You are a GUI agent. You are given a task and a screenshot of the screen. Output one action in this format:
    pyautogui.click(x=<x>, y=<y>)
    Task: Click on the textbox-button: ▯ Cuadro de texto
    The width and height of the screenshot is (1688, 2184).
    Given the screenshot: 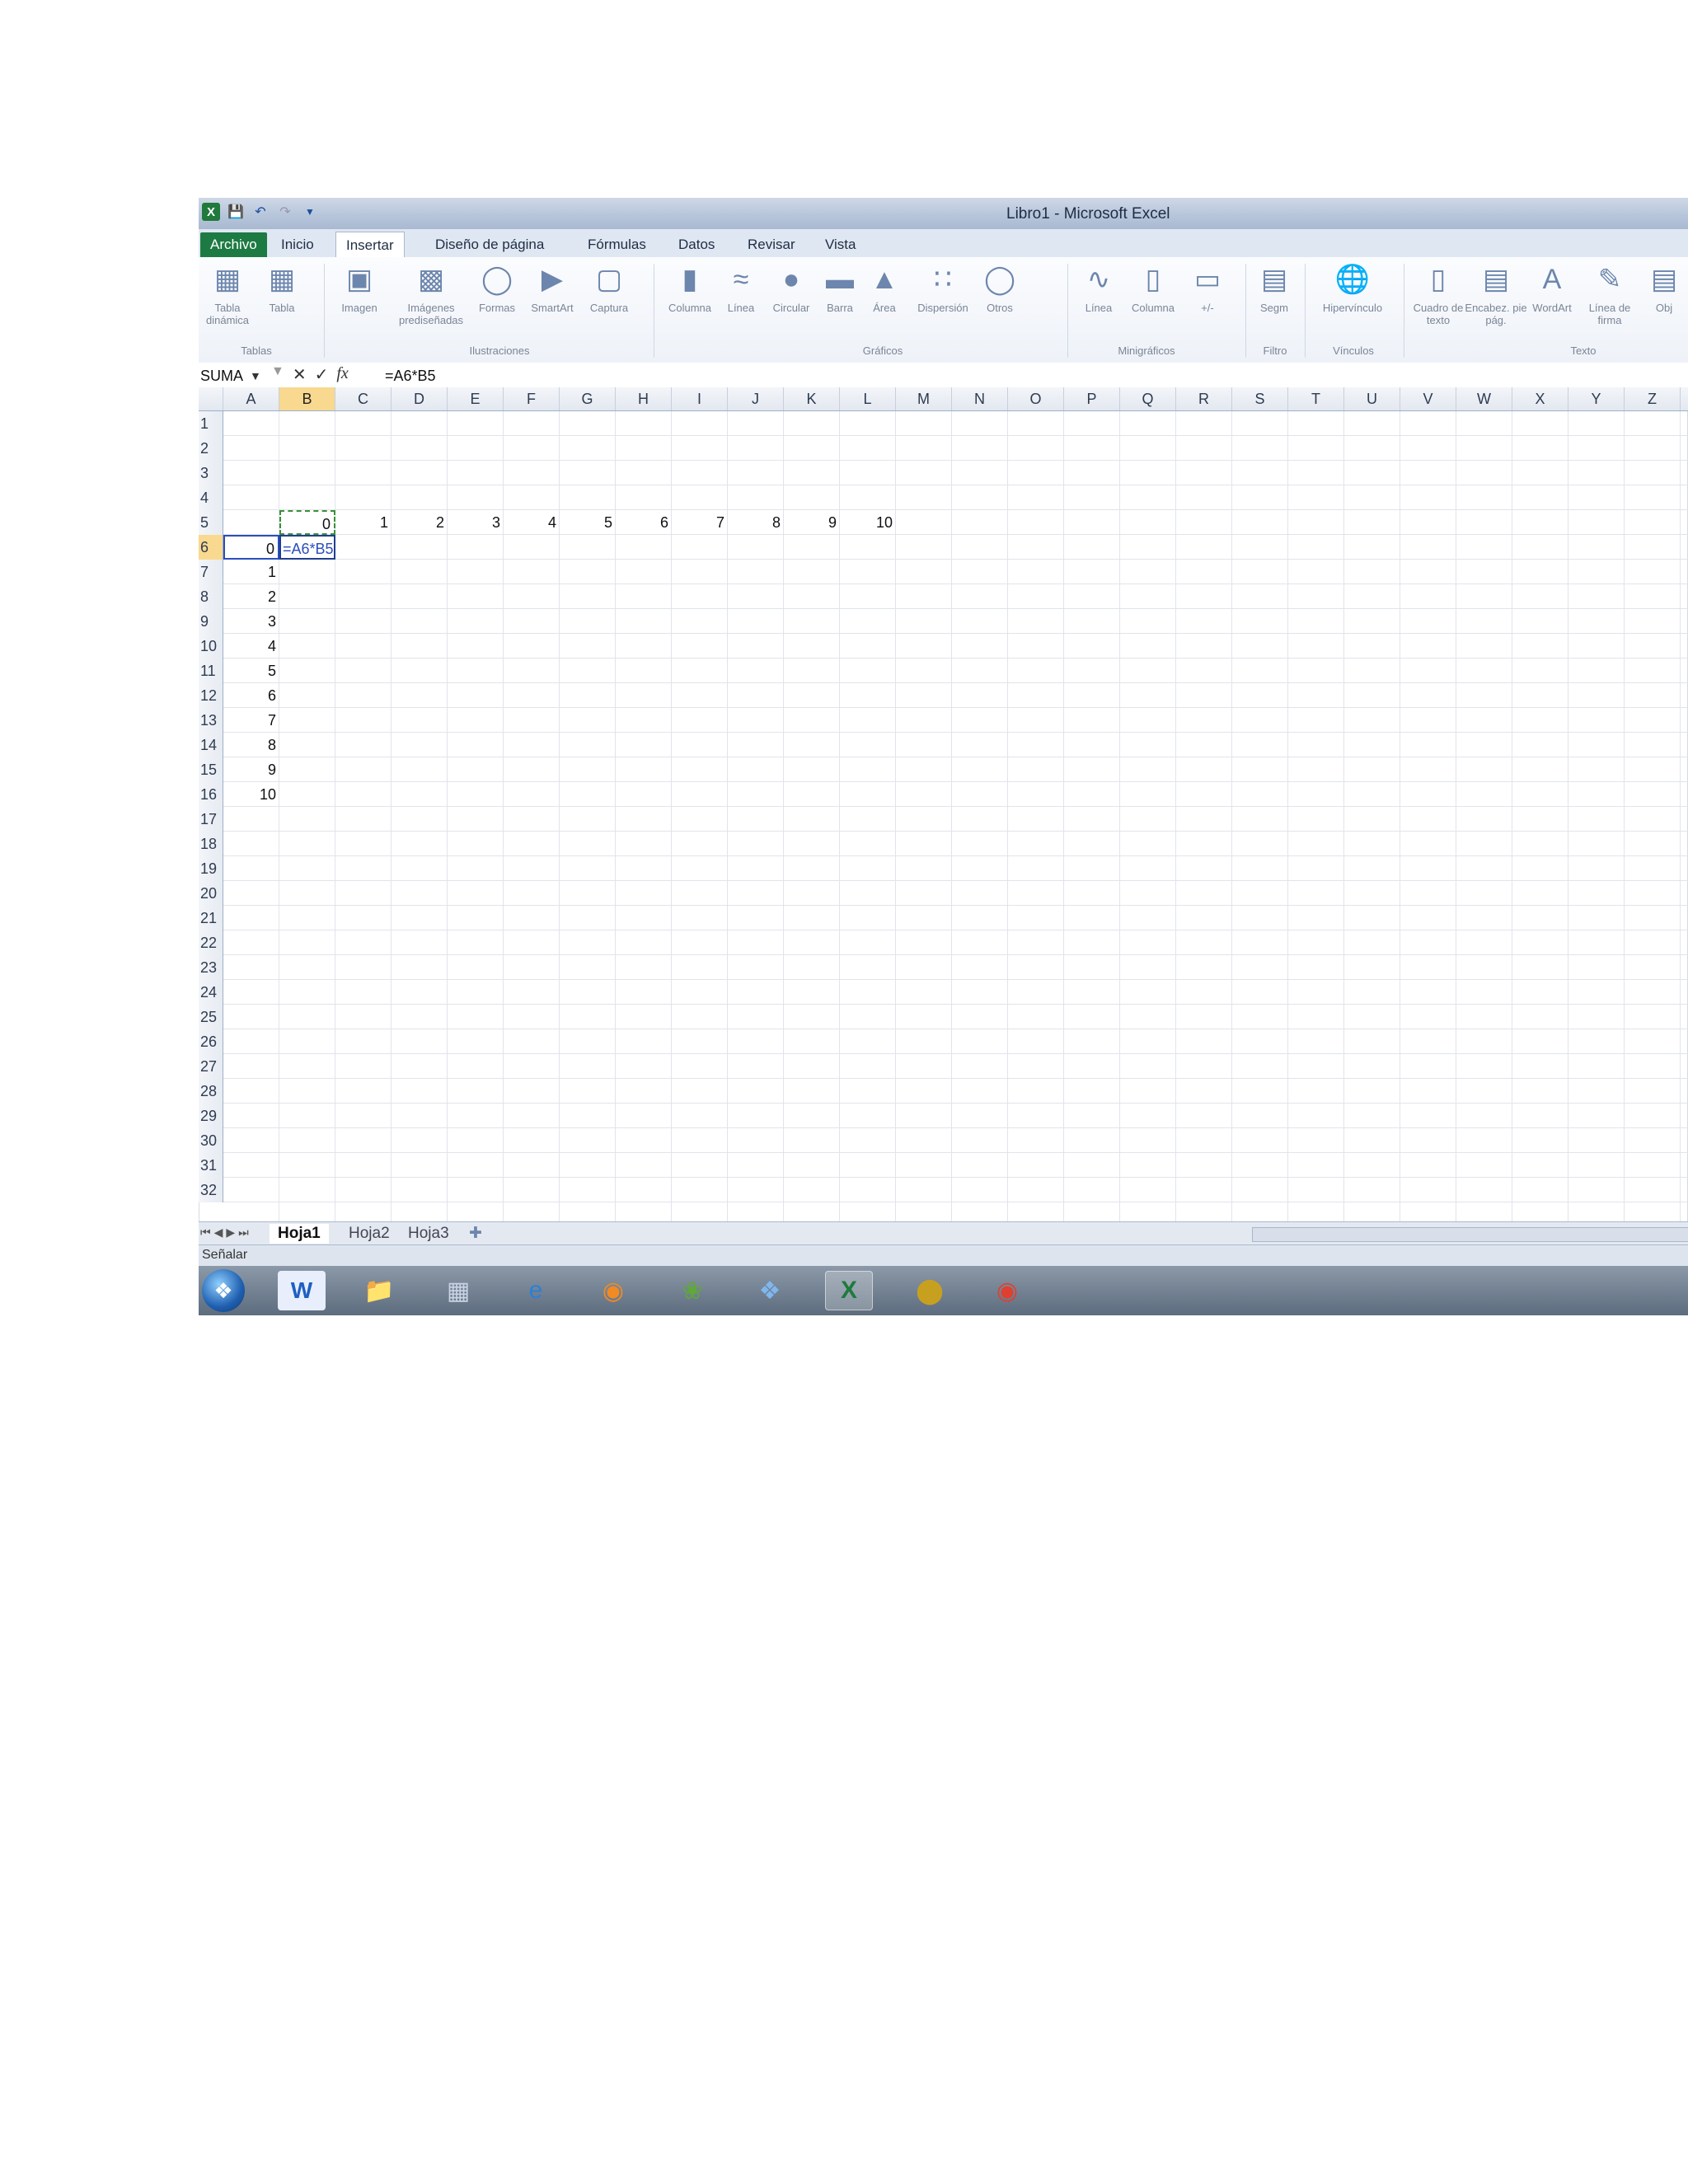 What is the action you would take?
    pyautogui.click(x=1439, y=293)
    